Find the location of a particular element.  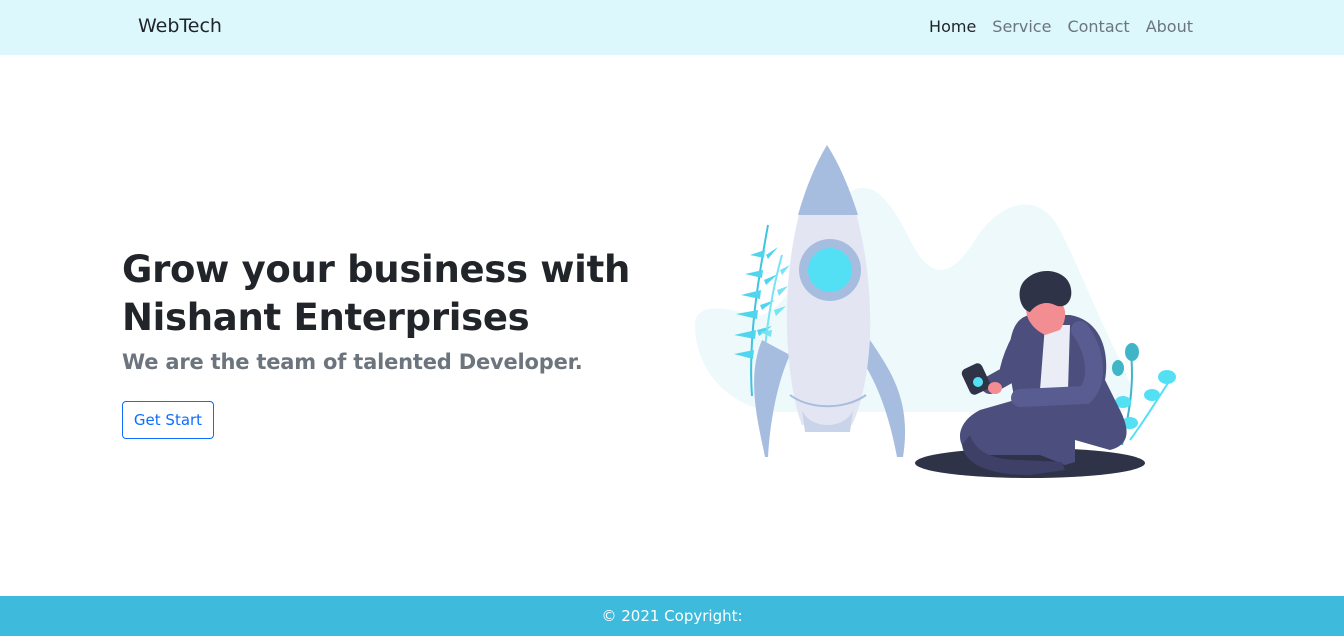

headline-line-2: Nishant Enterprises is located at coordinates (326, 317).